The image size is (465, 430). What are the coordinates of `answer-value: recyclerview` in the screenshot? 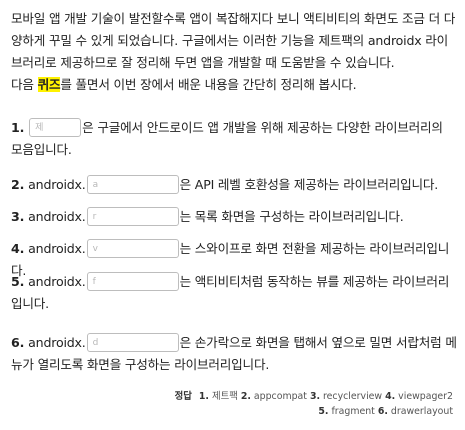 It's located at (353, 396).